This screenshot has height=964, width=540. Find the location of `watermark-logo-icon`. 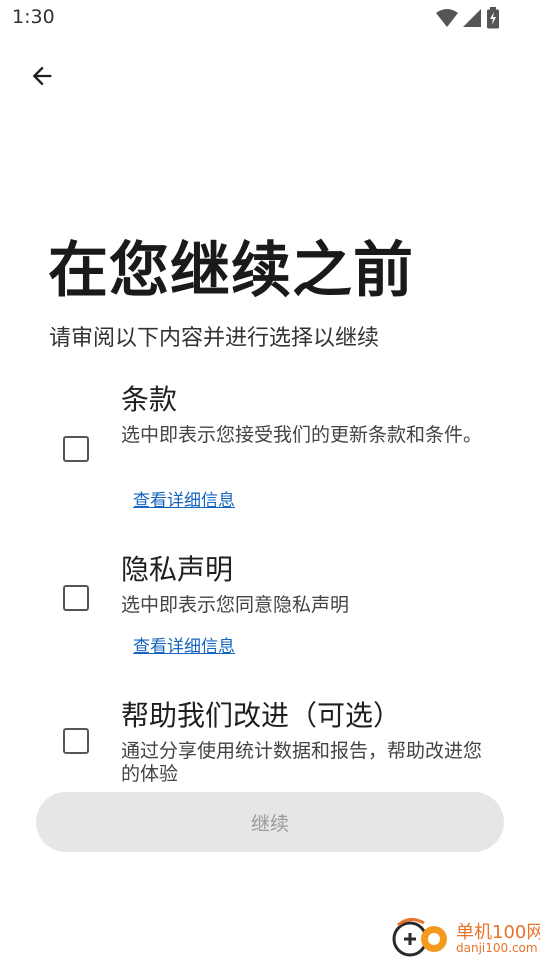

watermark-logo-icon is located at coordinates (421, 939).